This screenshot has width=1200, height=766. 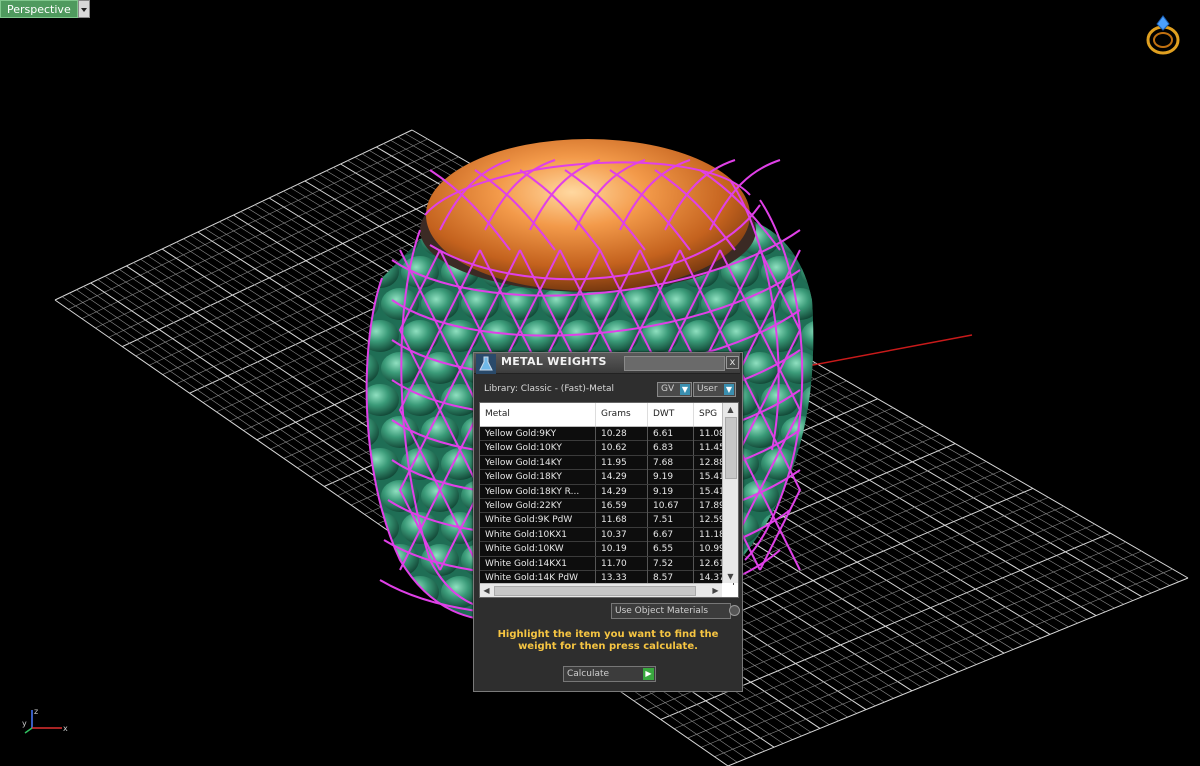 What do you see at coordinates (1163, 35) in the screenshot?
I see `ring-logo-icon` at bounding box center [1163, 35].